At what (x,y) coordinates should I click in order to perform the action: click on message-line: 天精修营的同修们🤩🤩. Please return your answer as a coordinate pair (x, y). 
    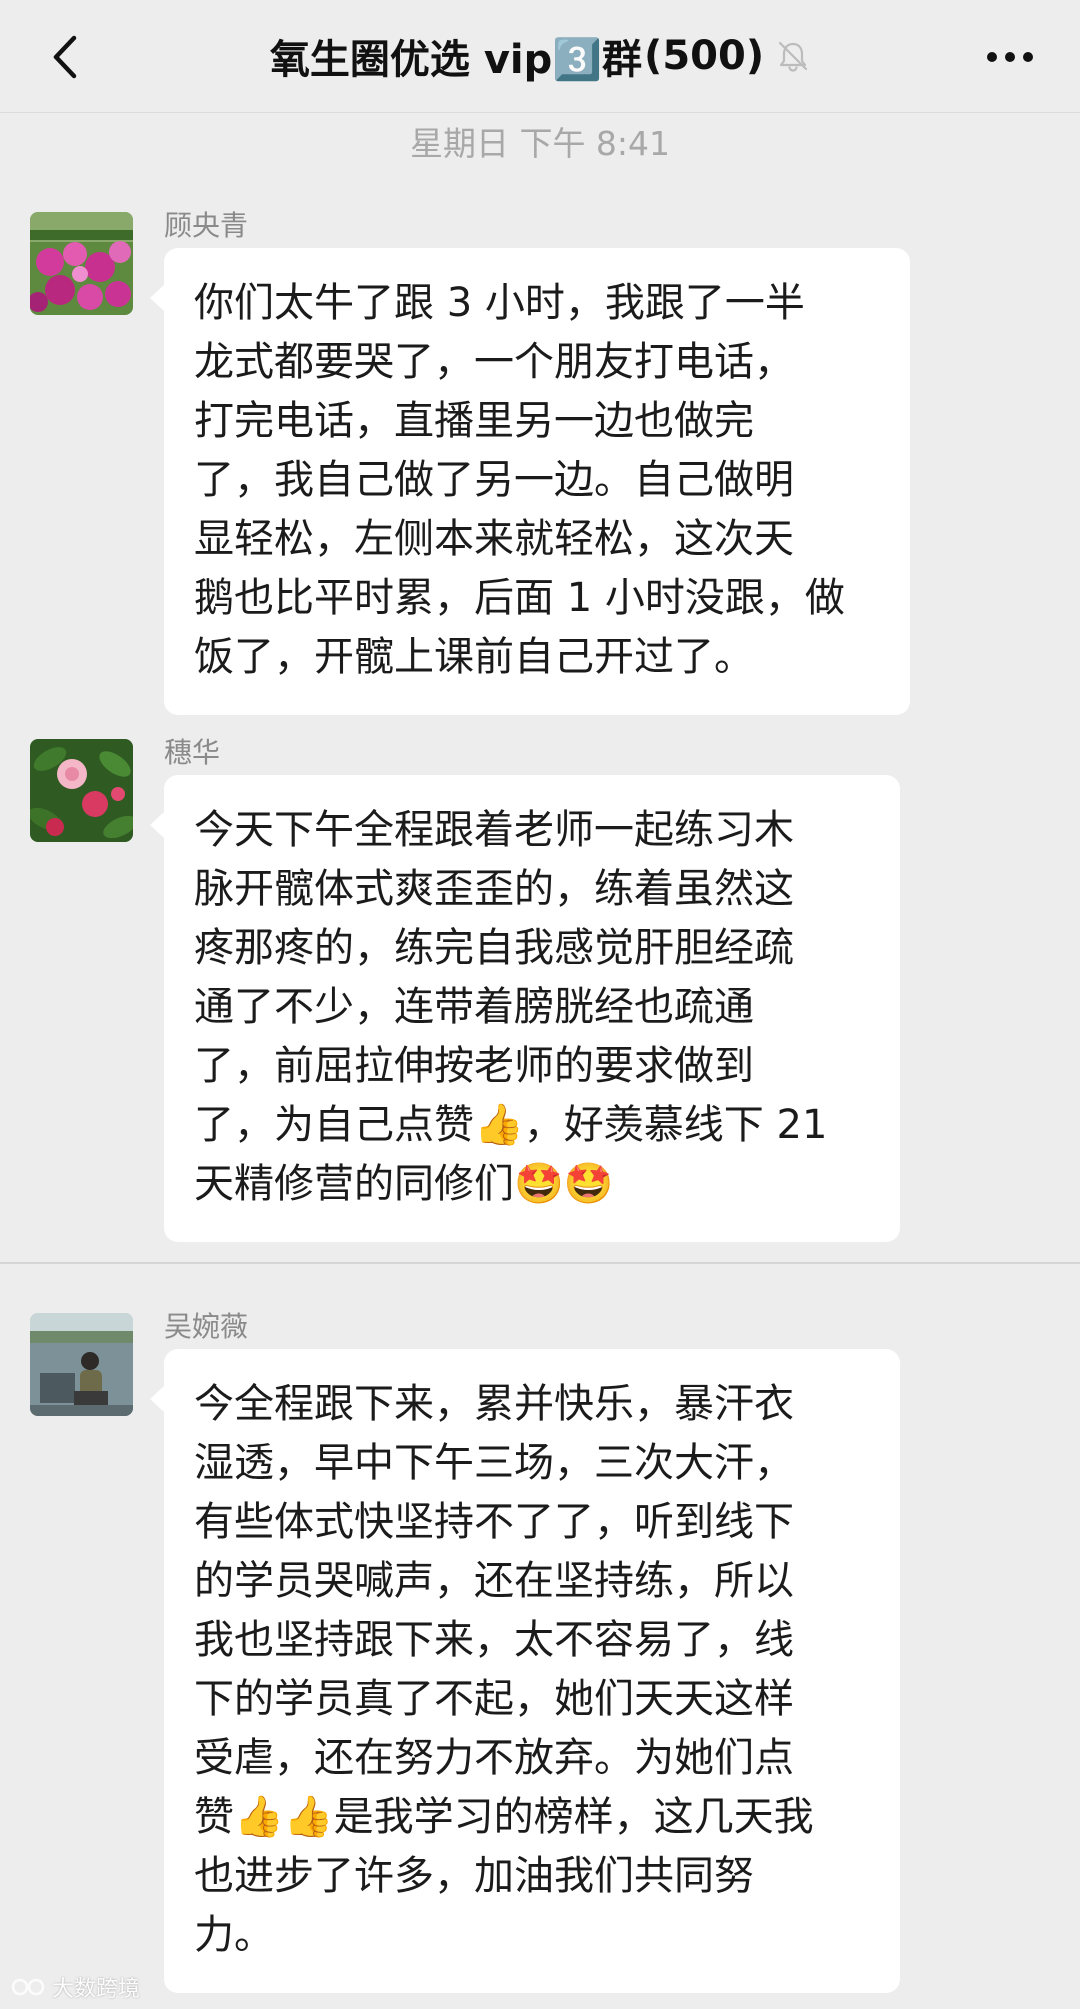
    Looking at the image, I should click on (404, 1184).